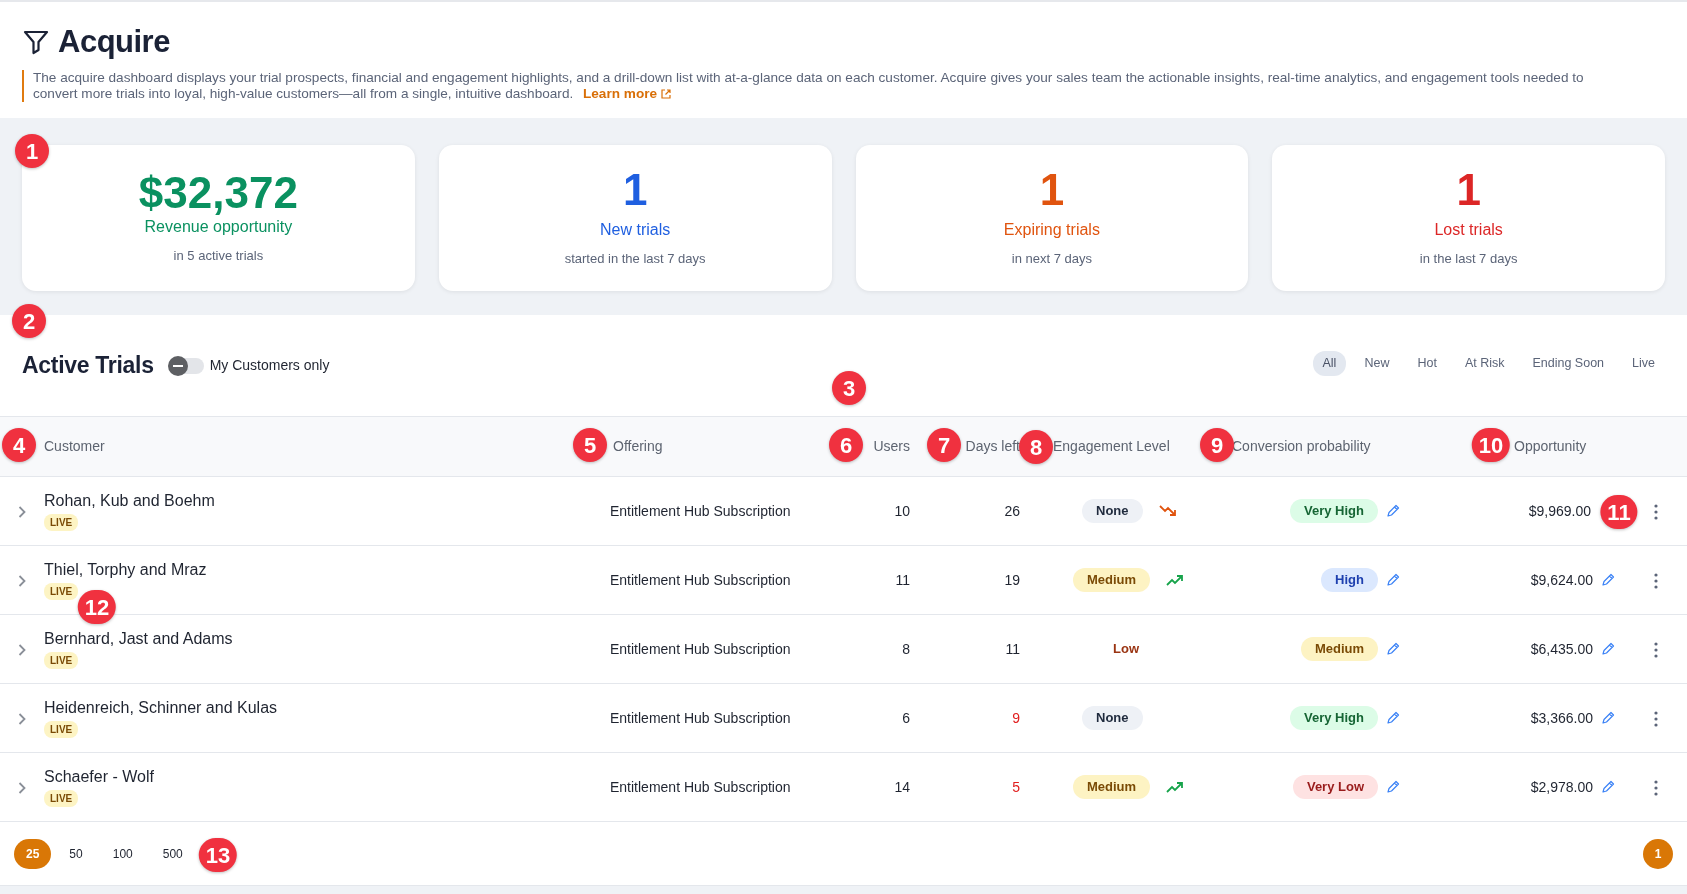  I want to click on stat-caption: in 5 active trials, so click(218, 256).